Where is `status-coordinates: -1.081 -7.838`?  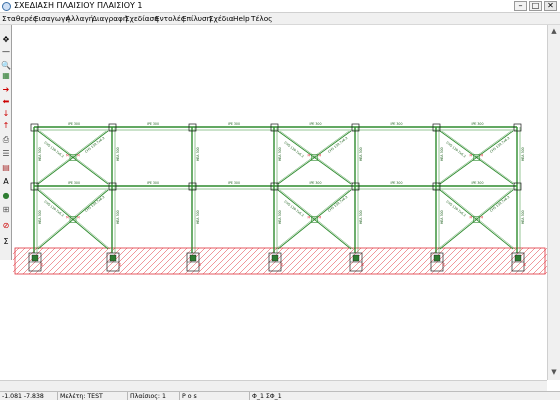
status-coordinates: -1.081 -7.838 is located at coordinates (29, 396).